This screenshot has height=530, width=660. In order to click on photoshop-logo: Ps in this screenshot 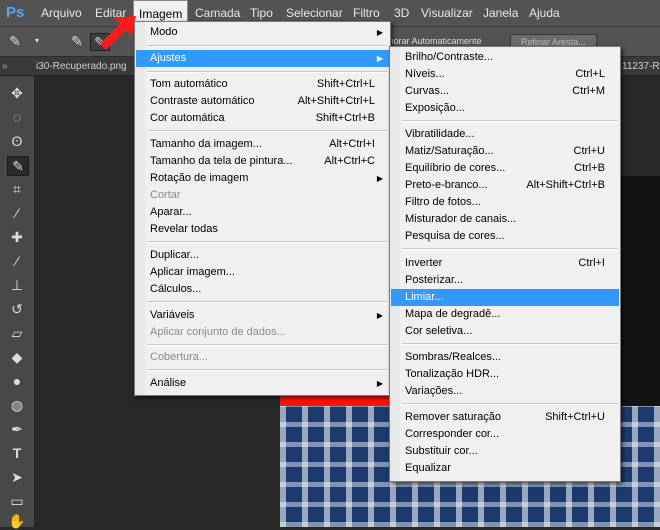, I will do `click(15, 12)`.